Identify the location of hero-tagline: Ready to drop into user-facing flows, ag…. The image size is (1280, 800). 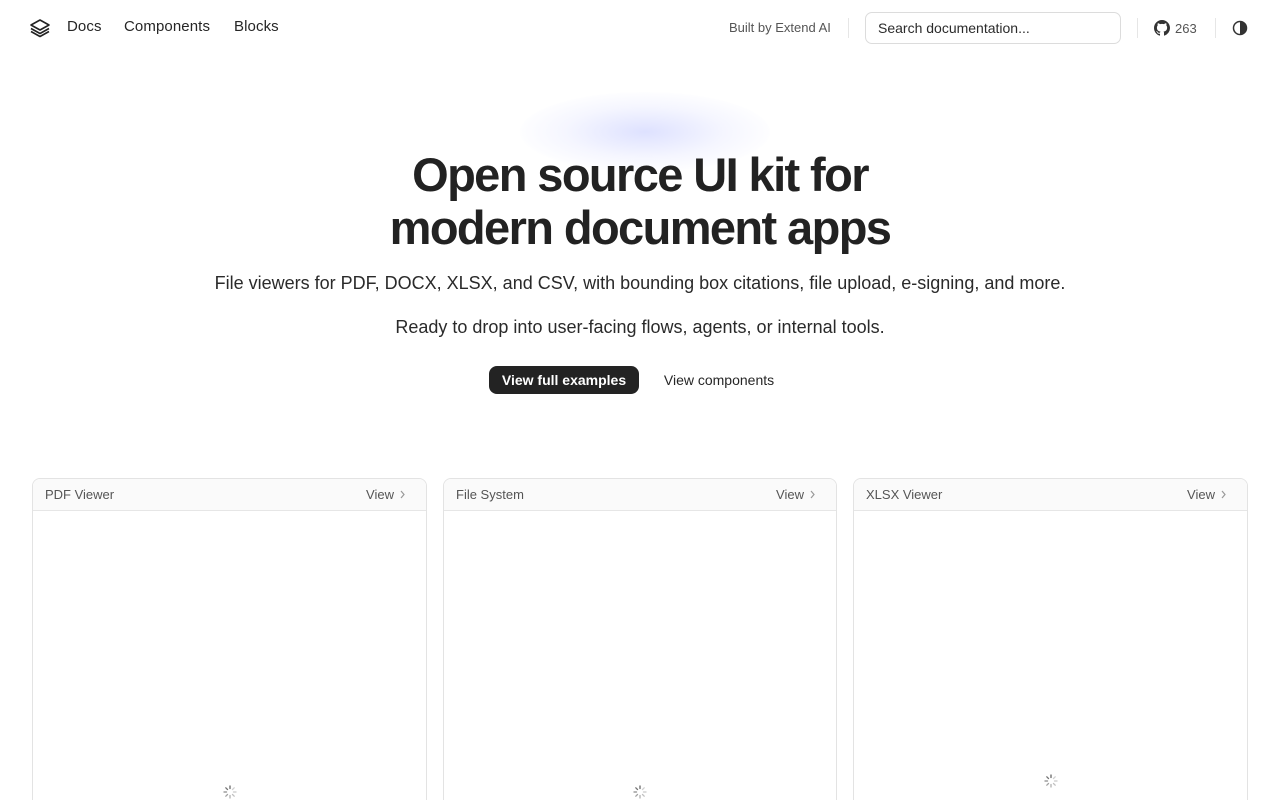
(640, 327).